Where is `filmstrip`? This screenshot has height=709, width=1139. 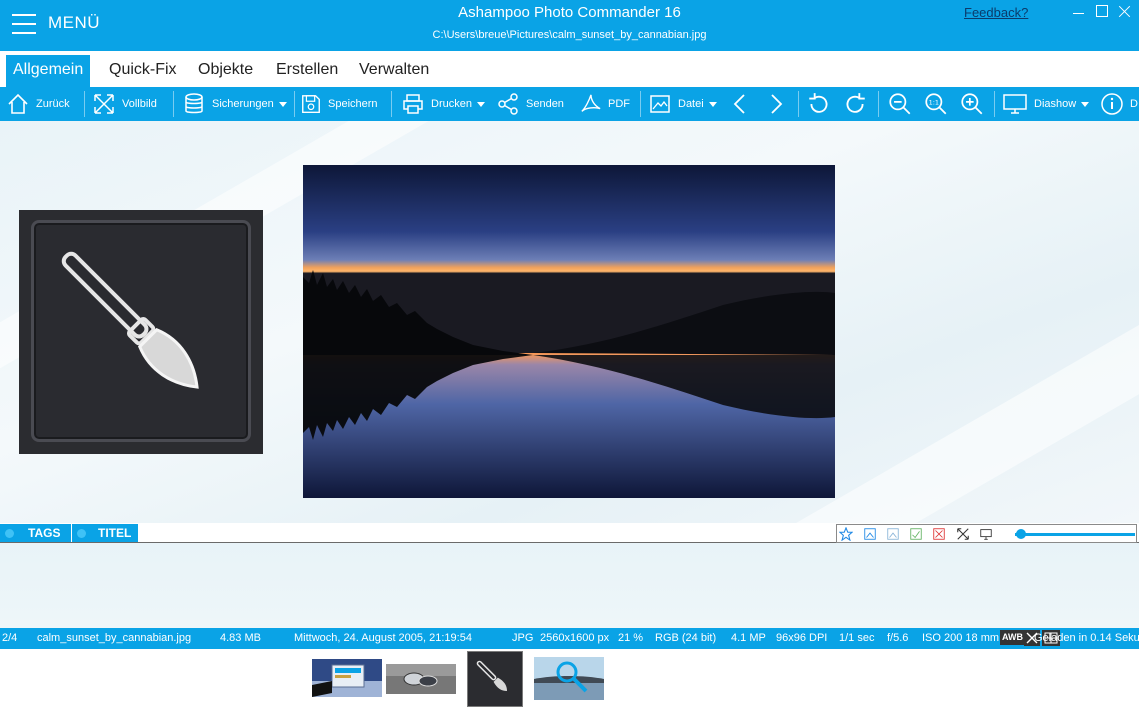
filmstrip is located at coordinates (569, 679).